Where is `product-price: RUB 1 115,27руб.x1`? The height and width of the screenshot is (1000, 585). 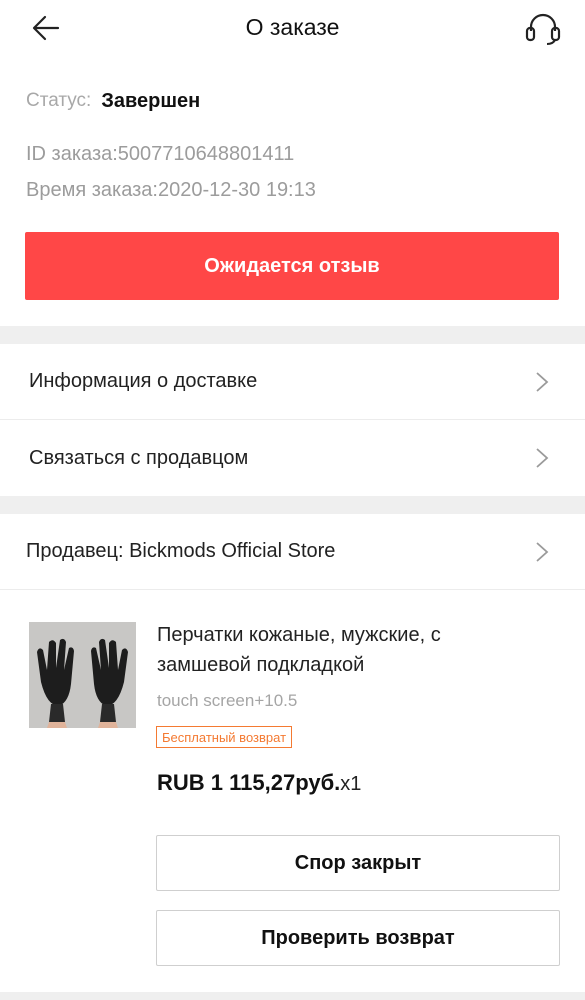
product-price: RUB 1 115,27руб.x1 is located at coordinates (259, 783).